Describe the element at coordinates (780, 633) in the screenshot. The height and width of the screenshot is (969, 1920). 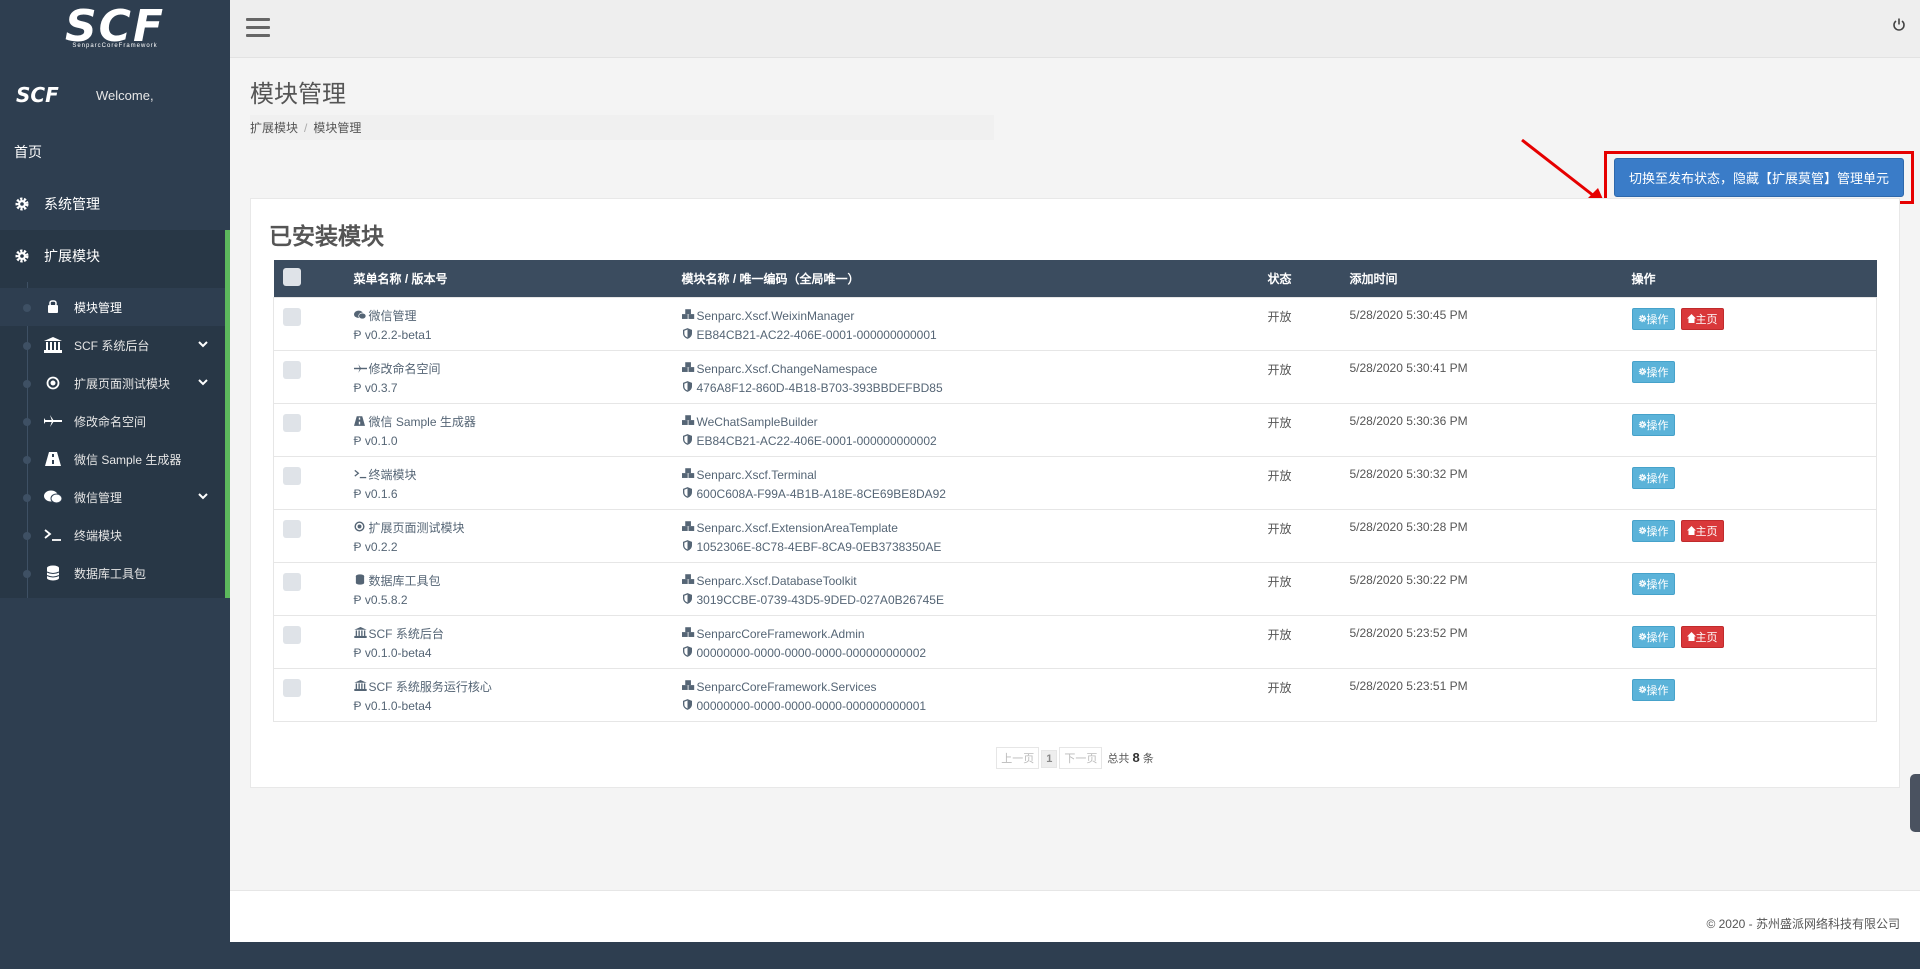
I see `module-name: SenparcCoreFramework.Admin` at that location.